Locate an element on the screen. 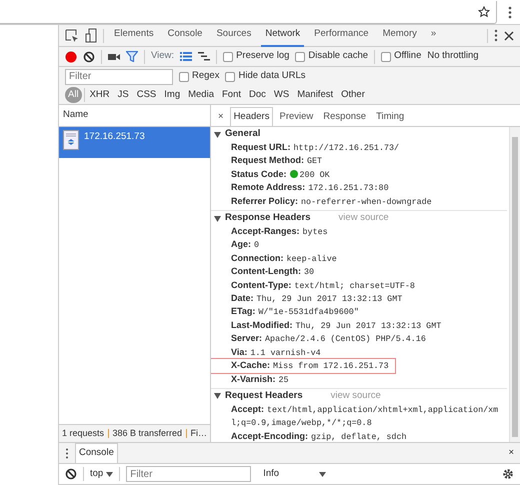 The width and height of the screenshot is (520, 485). camera-icon is located at coordinates (114, 56).